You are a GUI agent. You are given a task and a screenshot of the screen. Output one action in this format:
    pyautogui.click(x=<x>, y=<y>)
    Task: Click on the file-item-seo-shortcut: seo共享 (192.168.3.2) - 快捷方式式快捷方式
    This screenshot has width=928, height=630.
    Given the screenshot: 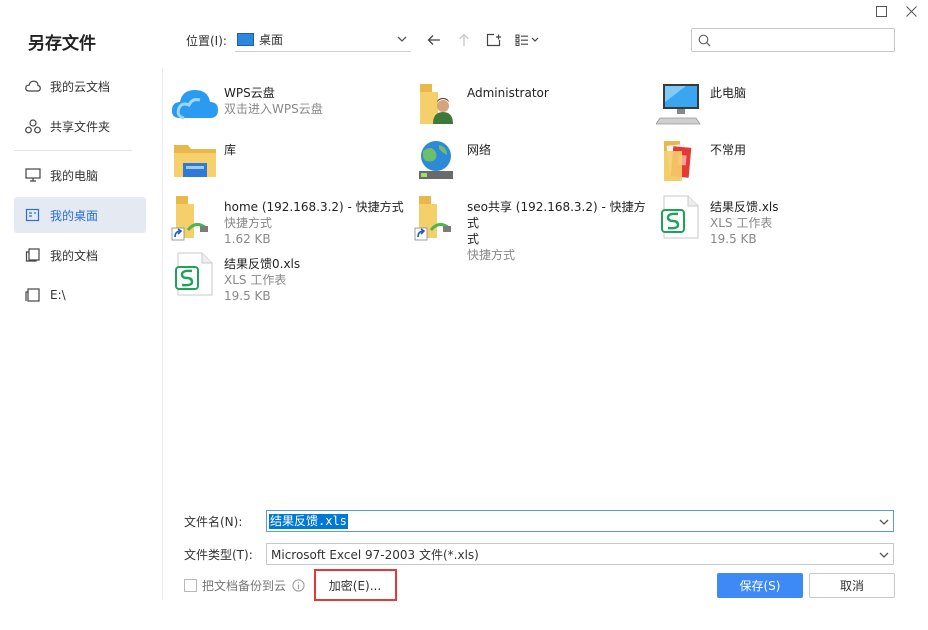 What is the action you would take?
    pyautogui.click(x=532, y=227)
    